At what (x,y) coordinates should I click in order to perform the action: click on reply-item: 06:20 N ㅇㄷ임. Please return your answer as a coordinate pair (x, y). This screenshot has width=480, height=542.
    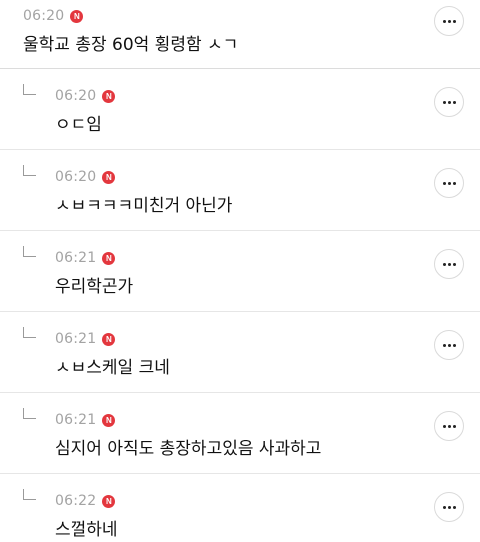
    Looking at the image, I should click on (240, 109).